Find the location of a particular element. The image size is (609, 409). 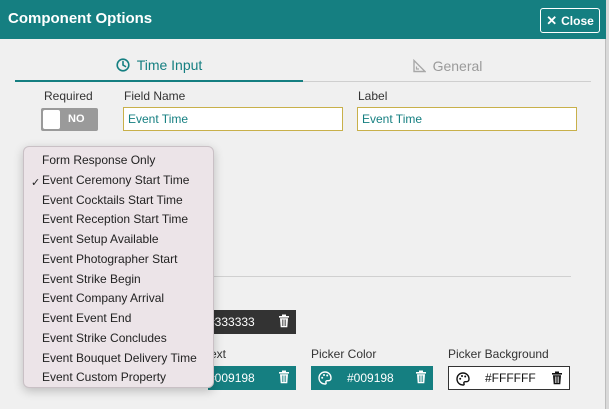

text-color-value: #009198 is located at coordinates (231, 378).